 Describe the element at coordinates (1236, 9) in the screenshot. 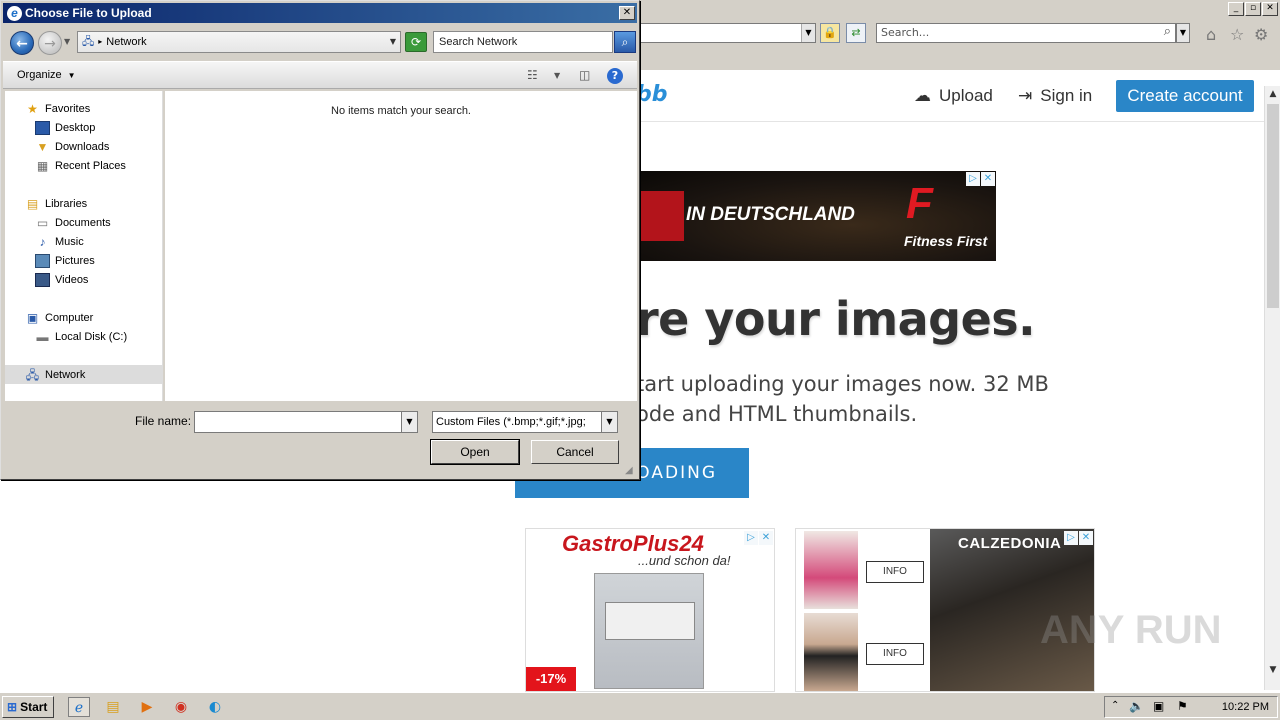

I see `minimize-button: _` at that location.